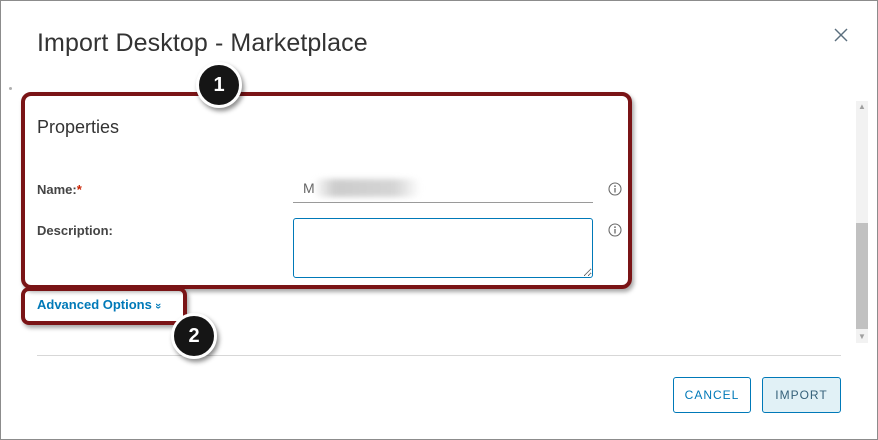 This screenshot has width=878, height=440. Describe the element at coordinates (862, 222) in the screenshot. I see `content-scrollbar: ▲ ▼` at that location.